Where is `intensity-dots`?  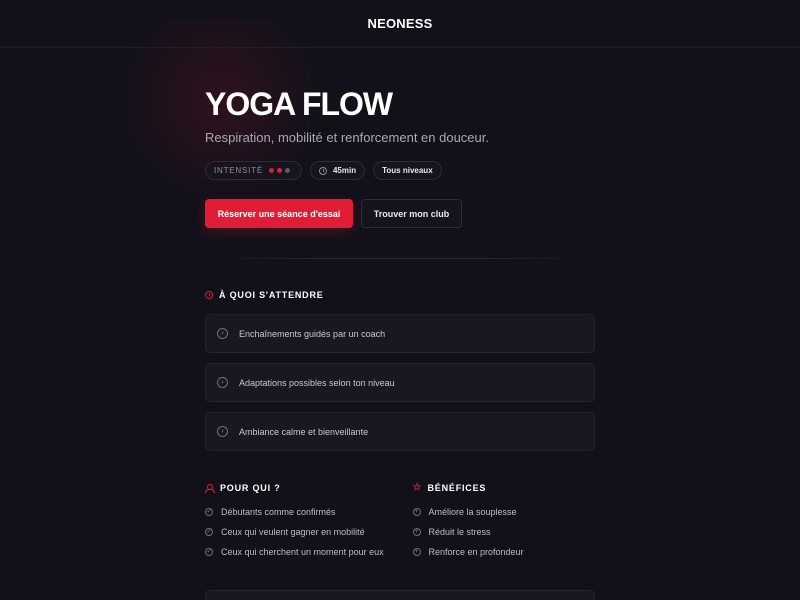
intensity-dots is located at coordinates (280, 170).